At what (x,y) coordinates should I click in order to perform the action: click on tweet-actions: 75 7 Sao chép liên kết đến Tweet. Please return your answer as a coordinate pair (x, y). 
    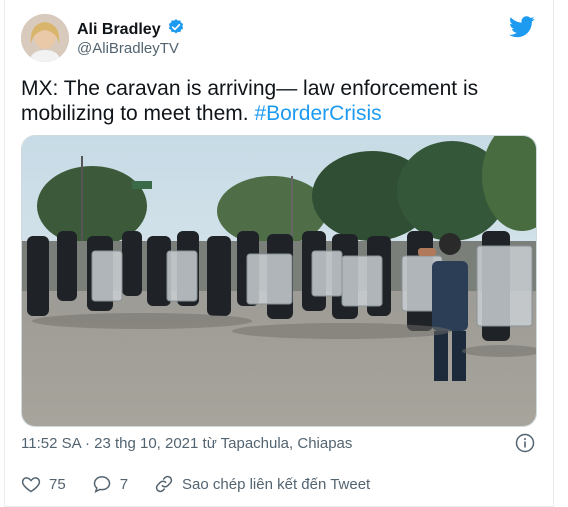
    Looking at the image, I should click on (208, 484).